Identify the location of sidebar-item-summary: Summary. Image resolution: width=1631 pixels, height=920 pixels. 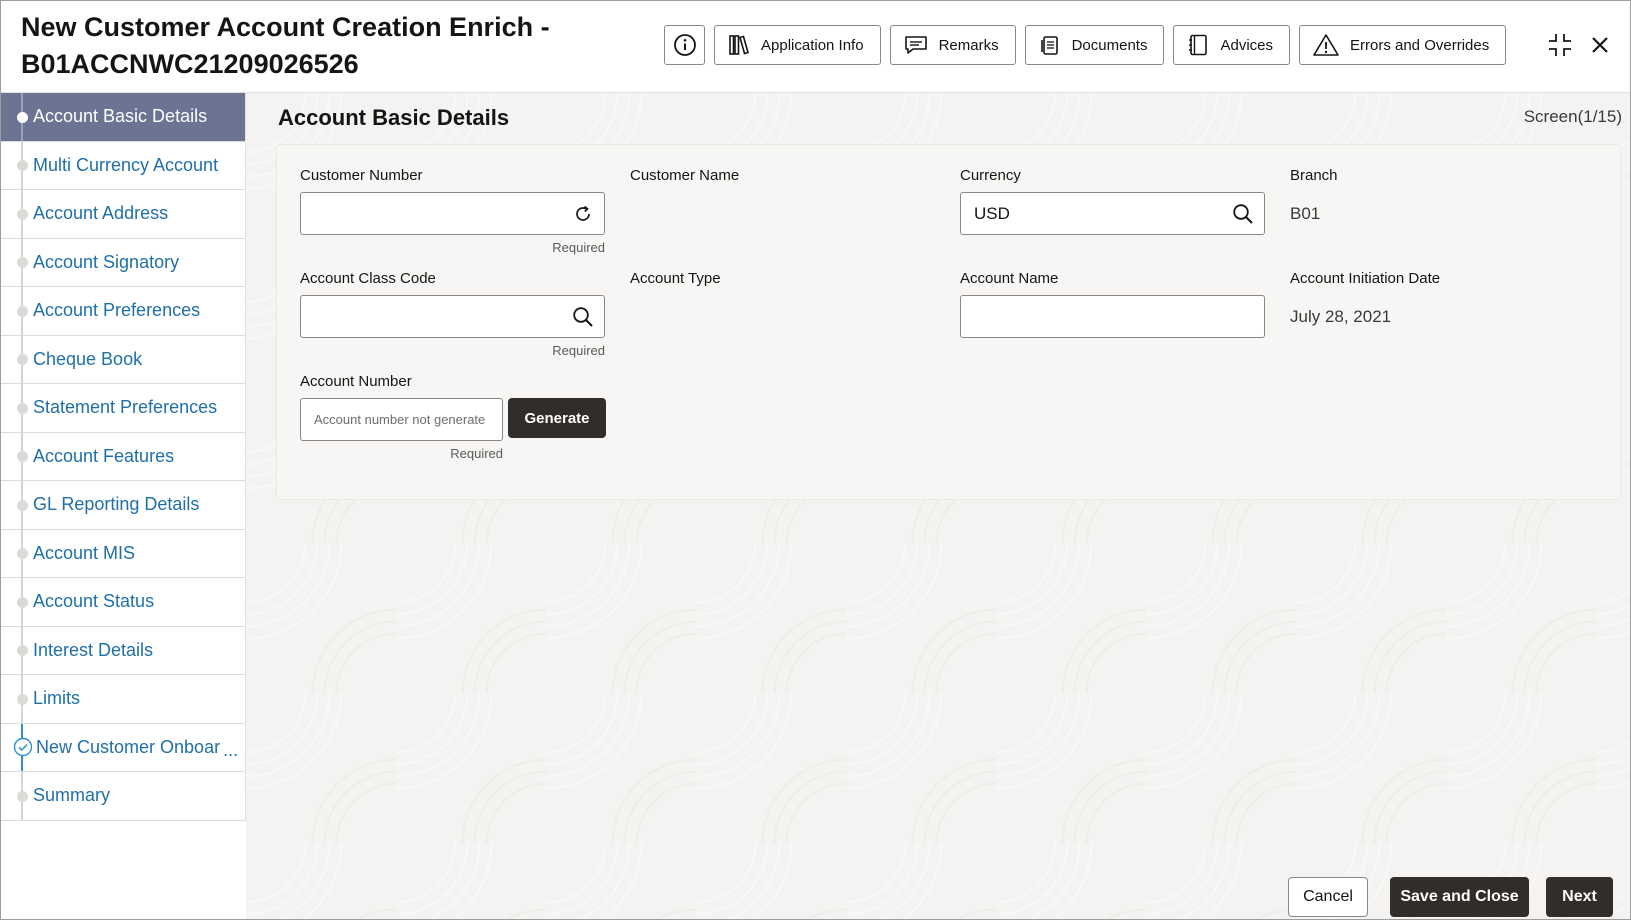
(123, 796).